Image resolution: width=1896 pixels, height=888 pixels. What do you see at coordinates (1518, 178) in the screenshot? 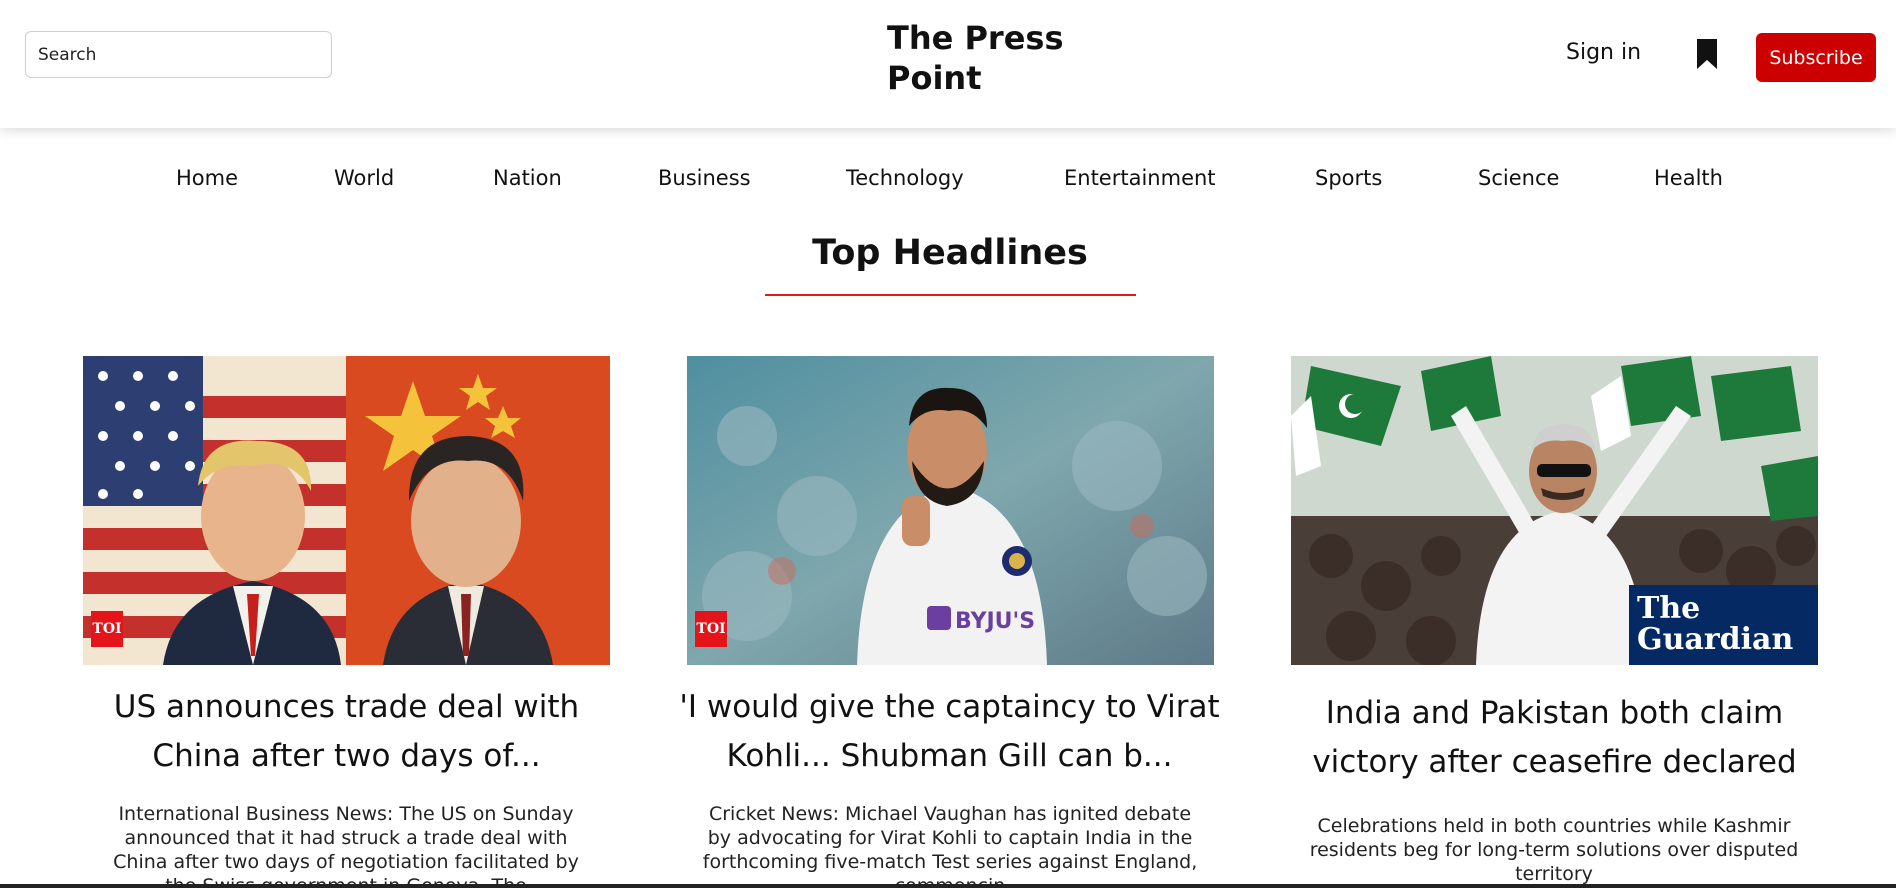
I see `nav-item-science: Science` at bounding box center [1518, 178].